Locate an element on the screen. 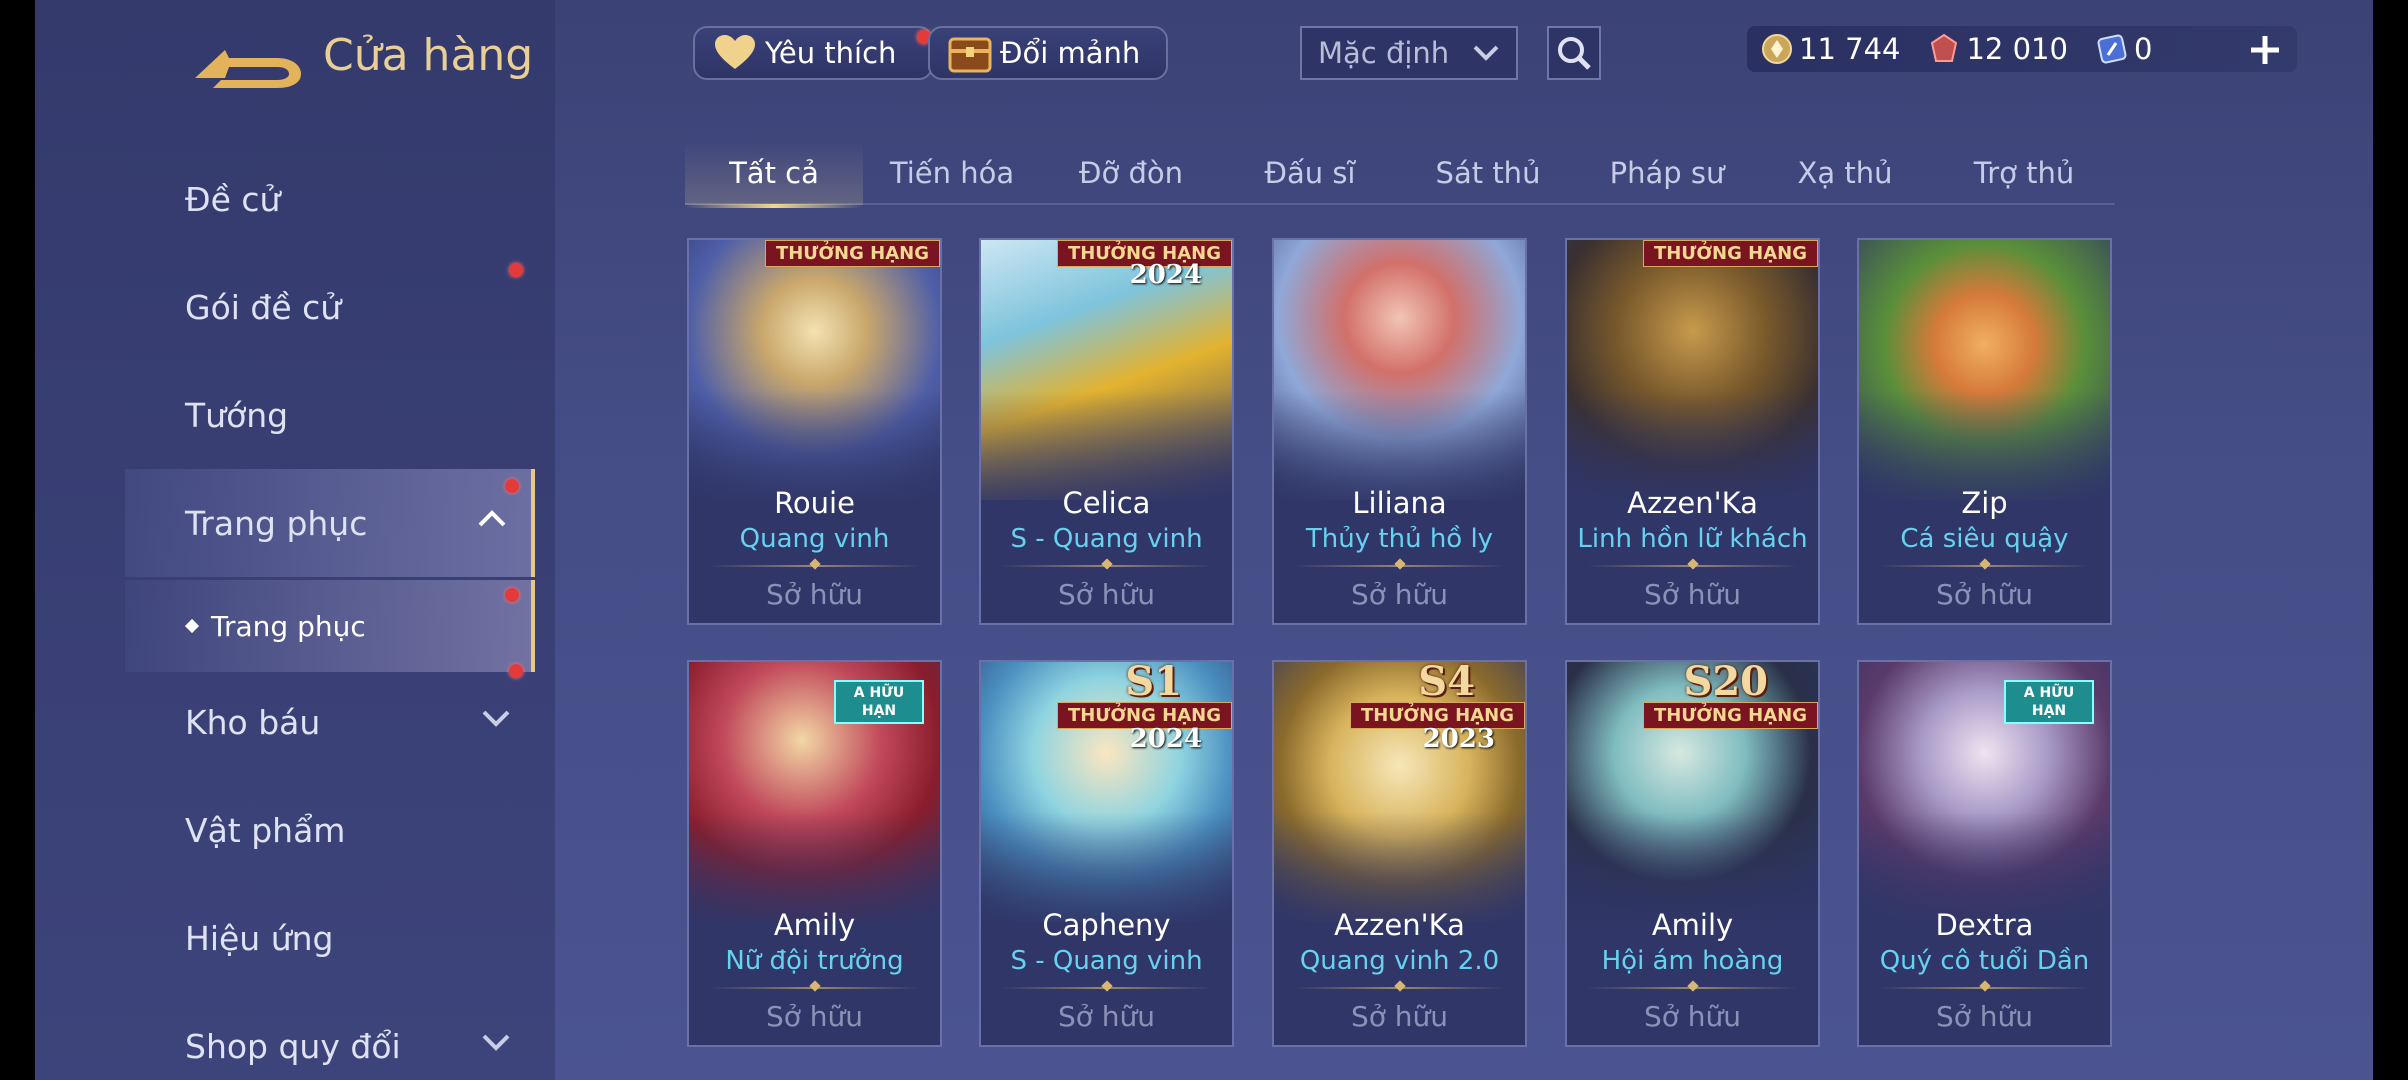  voucher-icon is located at coordinates (2112, 49).